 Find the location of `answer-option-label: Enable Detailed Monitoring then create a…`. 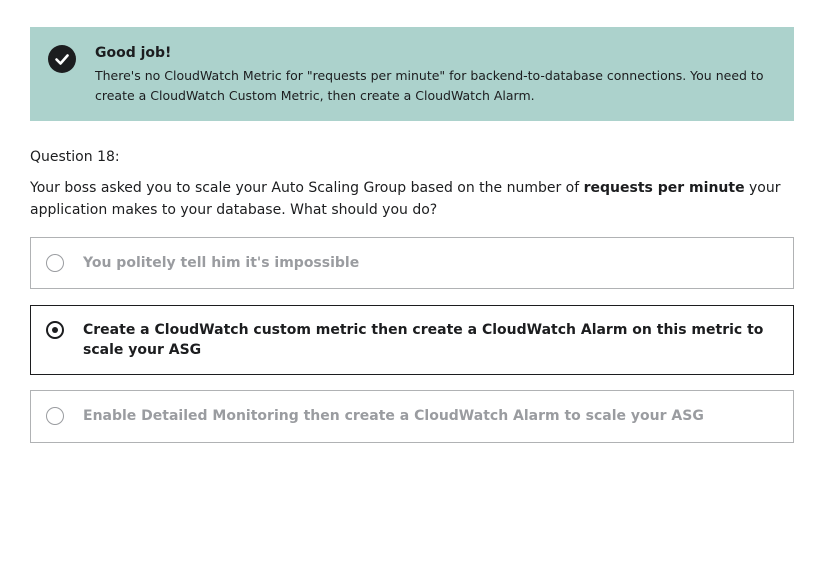

answer-option-label: Enable Detailed Monitoring then create a… is located at coordinates (393, 416).